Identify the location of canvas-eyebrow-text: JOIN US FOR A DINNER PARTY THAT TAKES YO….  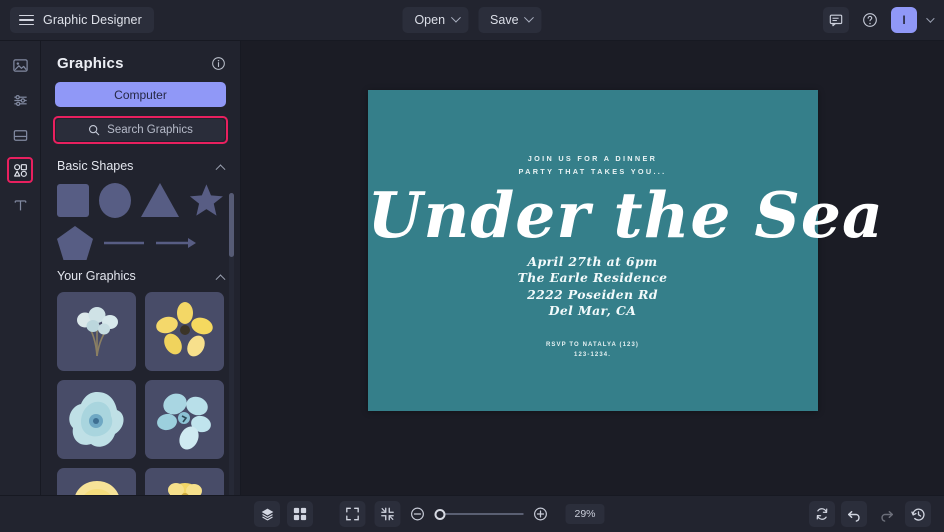
(593, 165).